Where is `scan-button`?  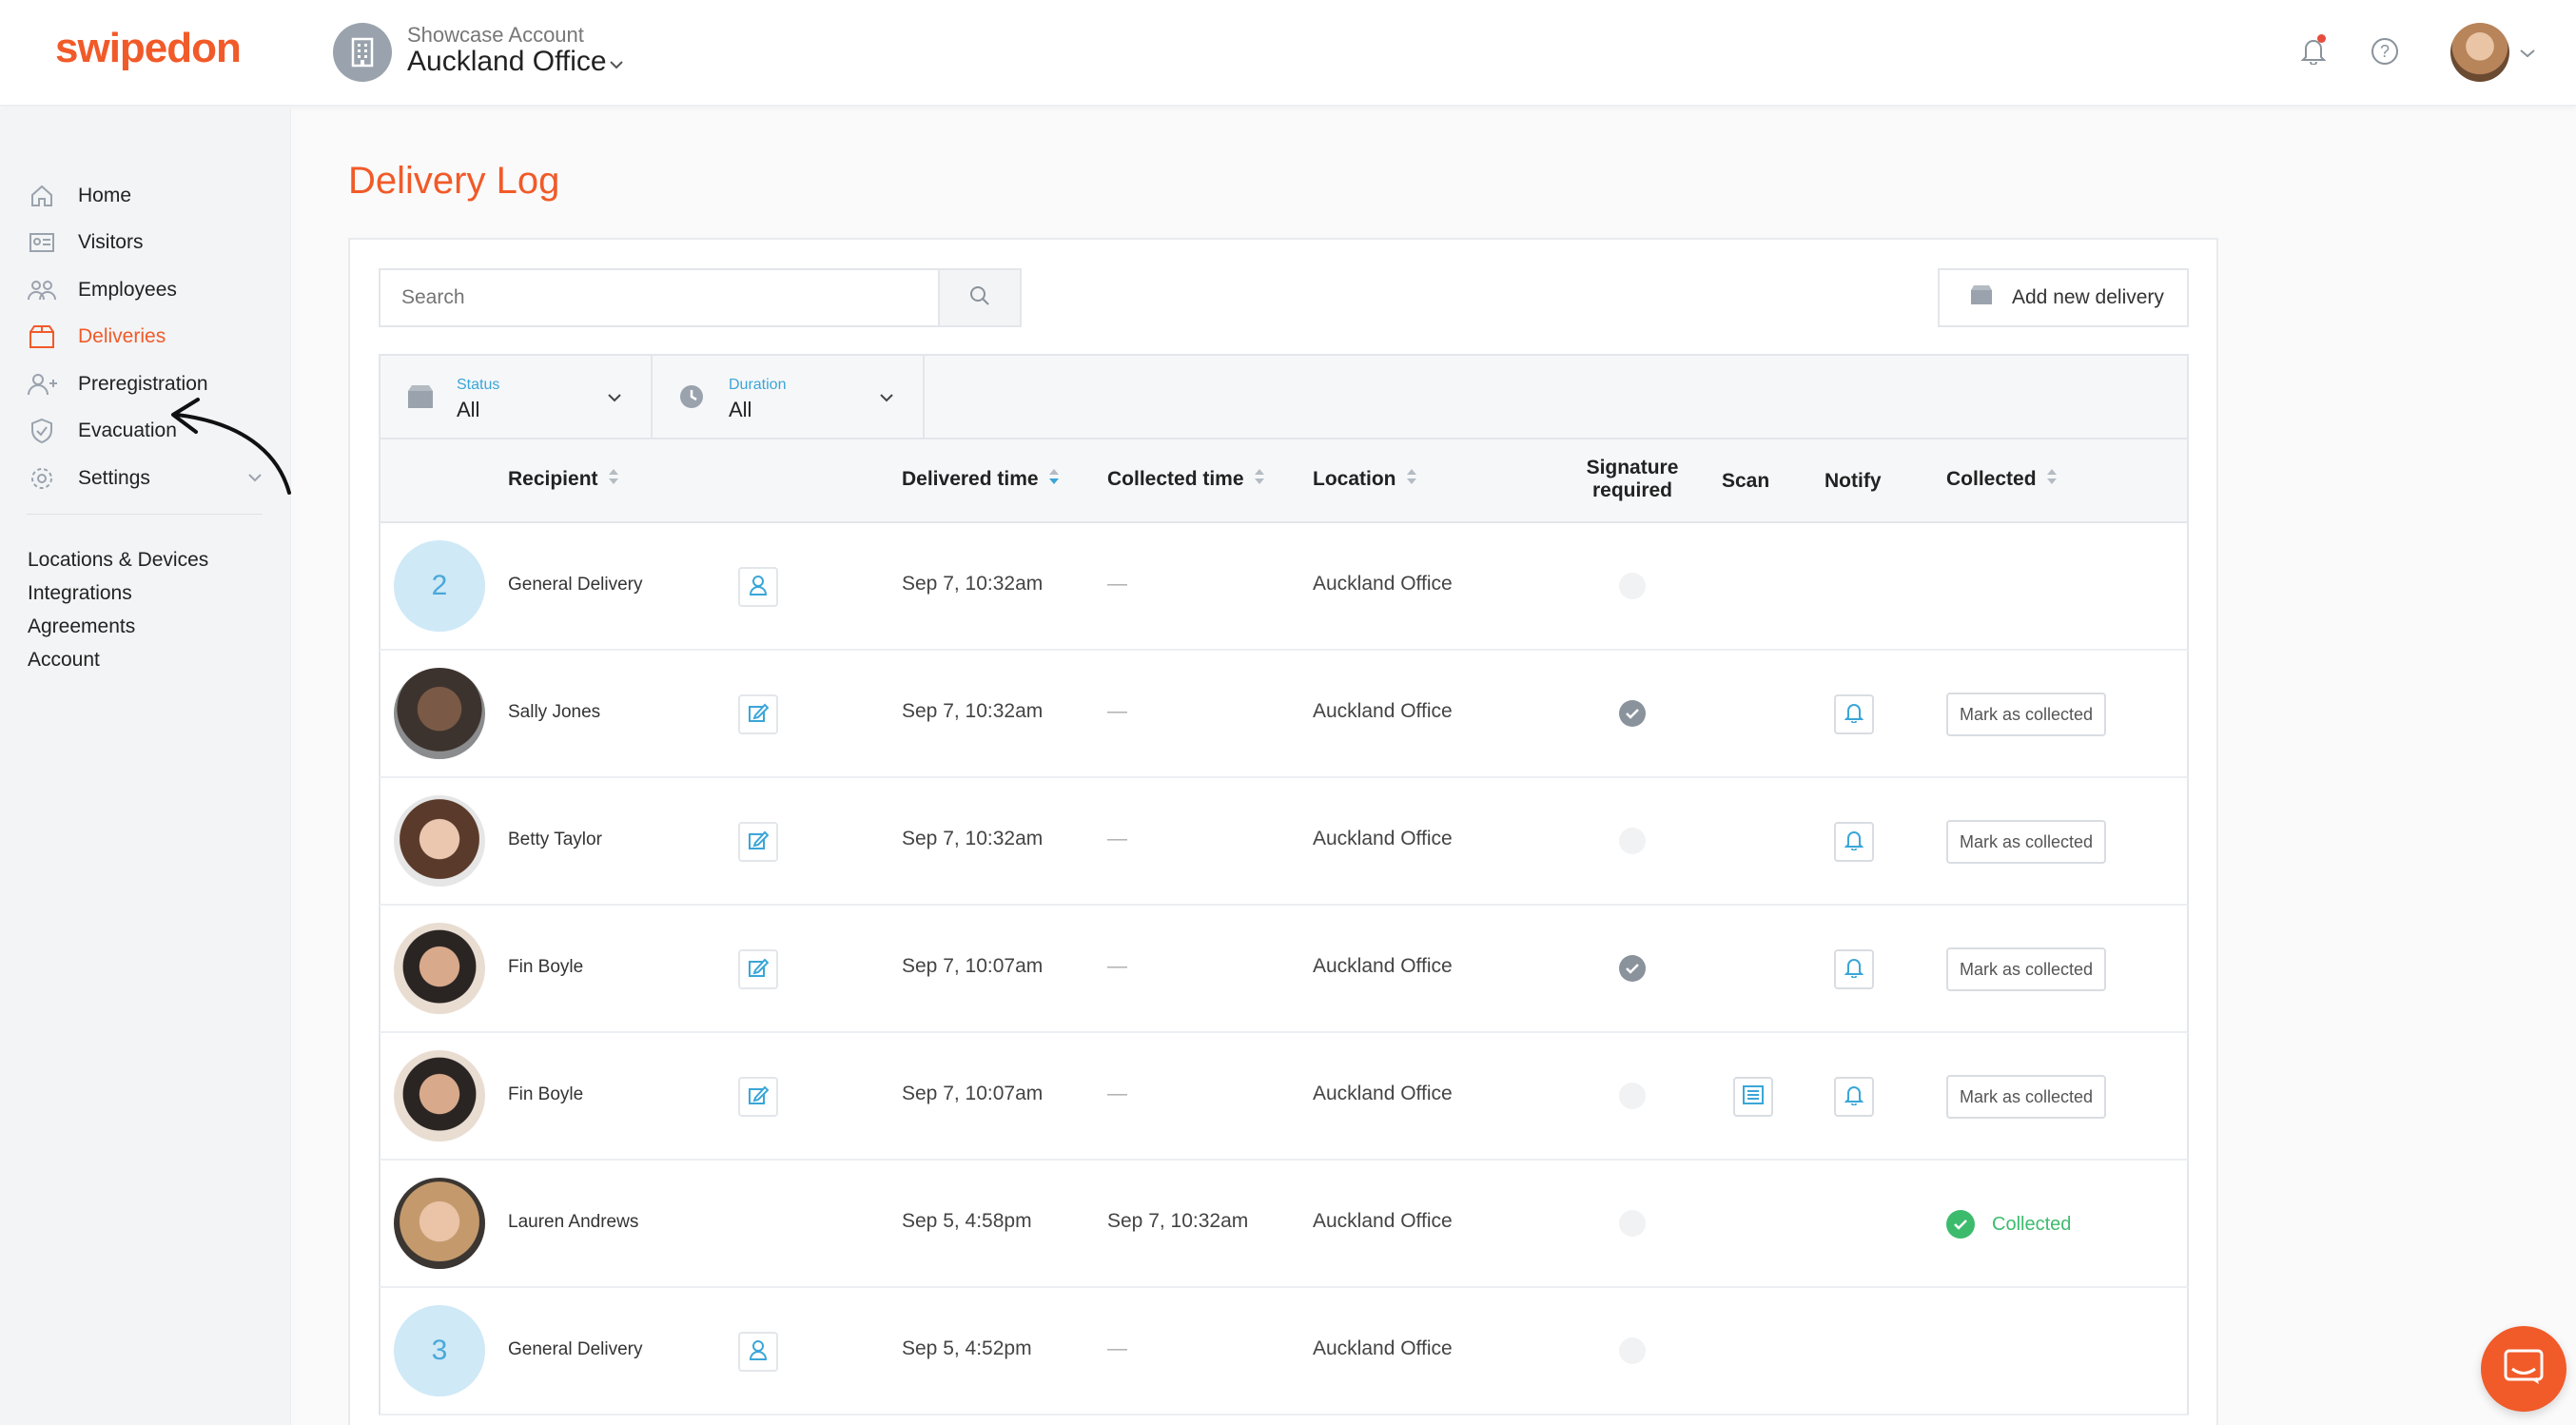 scan-button is located at coordinates (1753, 1097).